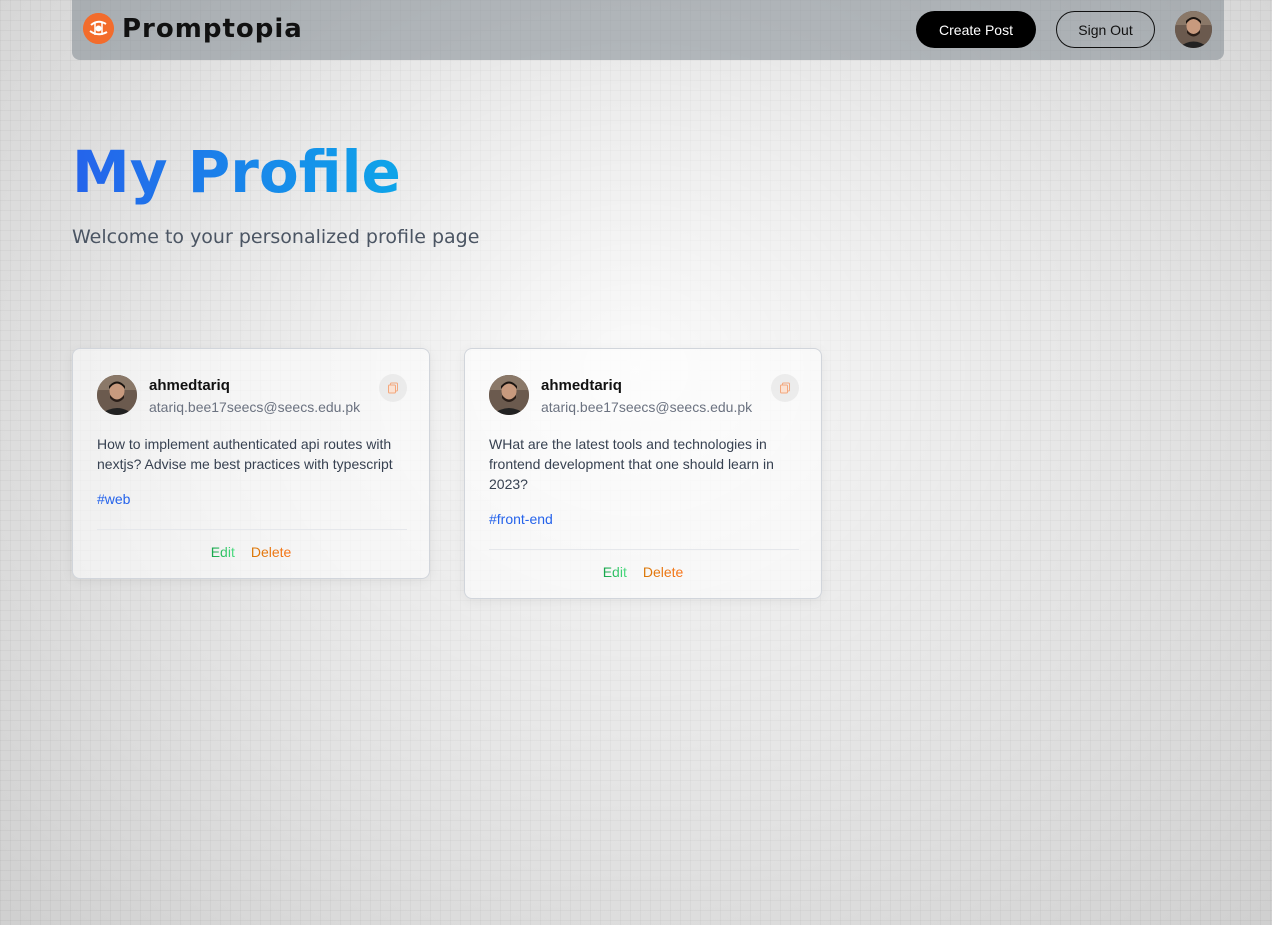 Image resolution: width=1272 pixels, height=925 pixels. What do you see at coordinates (236, 172) in the screenshot?
I see `page-title: My Profile` at bounding box center [236, 172].